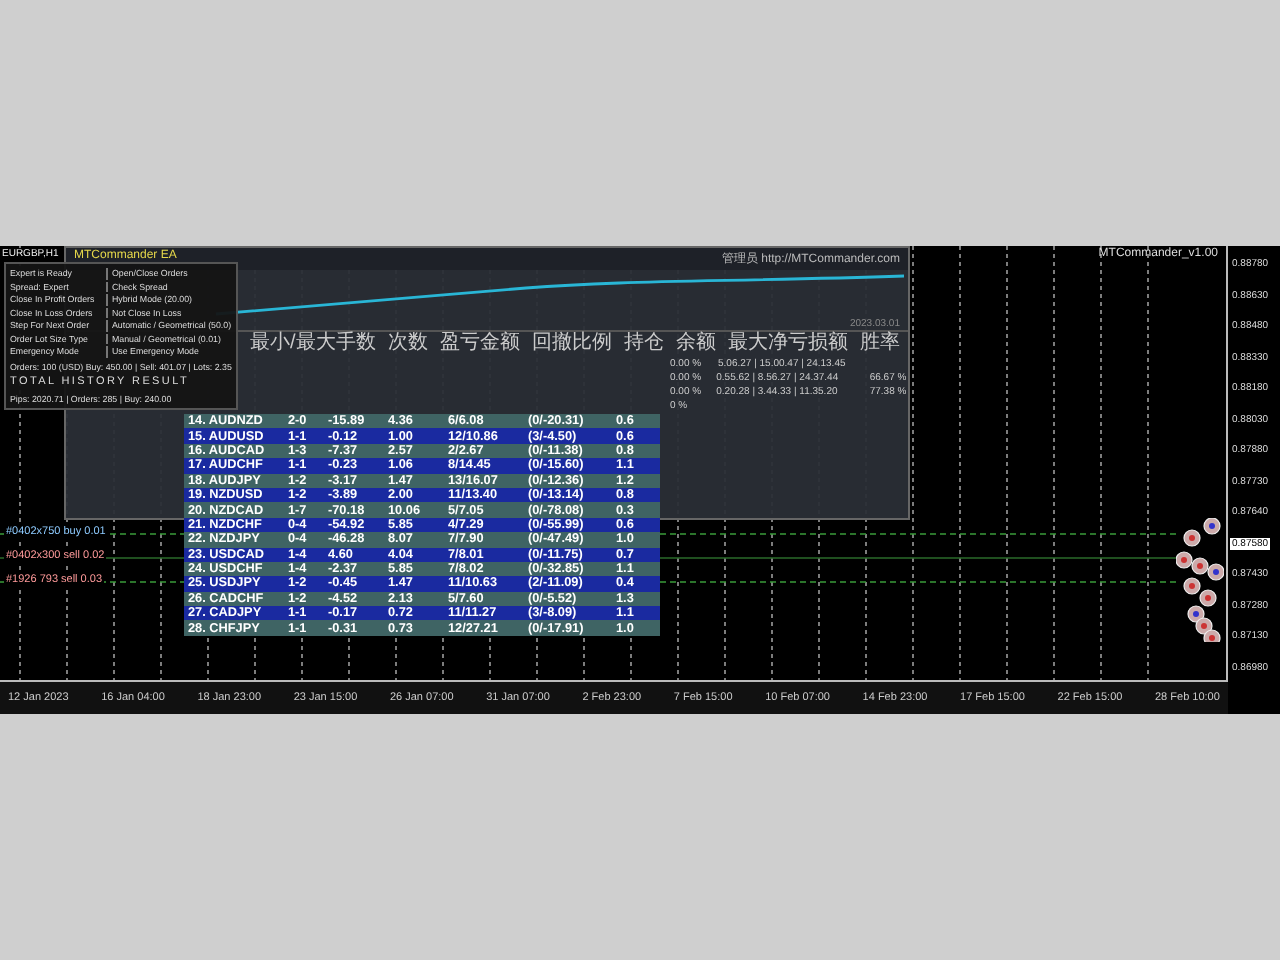  Describe the element at coordinates (787, 343) in the screenshot. I see `column-header: 最大净亏损额` at that location.